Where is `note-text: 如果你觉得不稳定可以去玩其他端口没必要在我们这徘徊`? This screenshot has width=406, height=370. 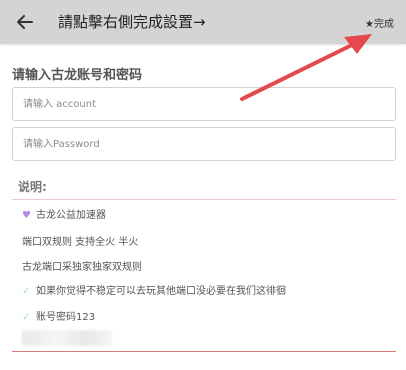
note-text: 如果你觉得不稳定可以去玩其他端口没必要在我们这徘徊 is located at coordinates (161, 291).